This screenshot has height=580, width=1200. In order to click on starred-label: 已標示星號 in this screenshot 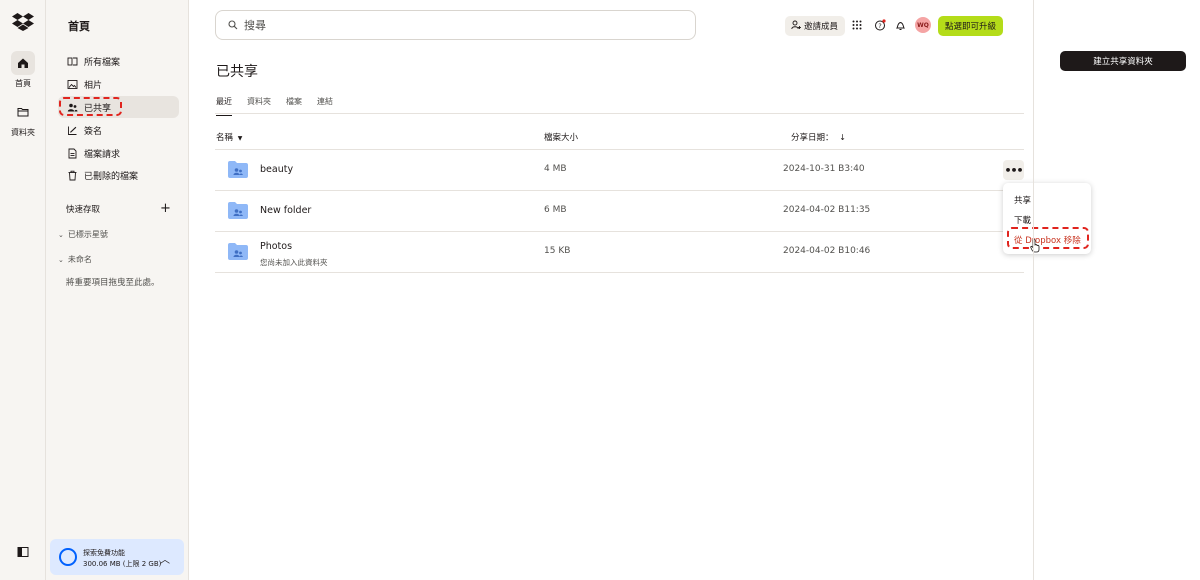, I will do `click(87, 234)`.